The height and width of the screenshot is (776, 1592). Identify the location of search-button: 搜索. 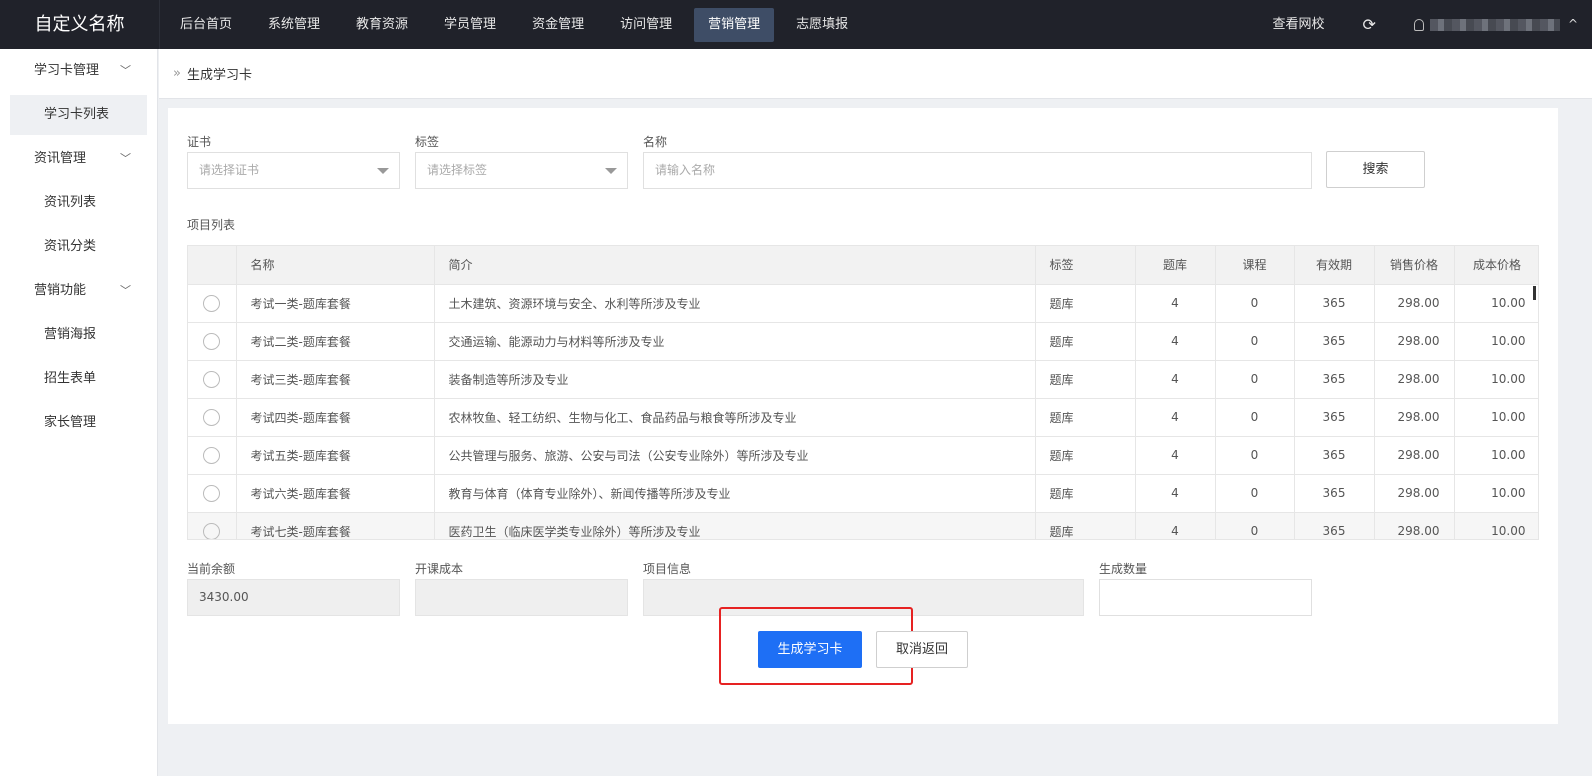
(1375, 169).